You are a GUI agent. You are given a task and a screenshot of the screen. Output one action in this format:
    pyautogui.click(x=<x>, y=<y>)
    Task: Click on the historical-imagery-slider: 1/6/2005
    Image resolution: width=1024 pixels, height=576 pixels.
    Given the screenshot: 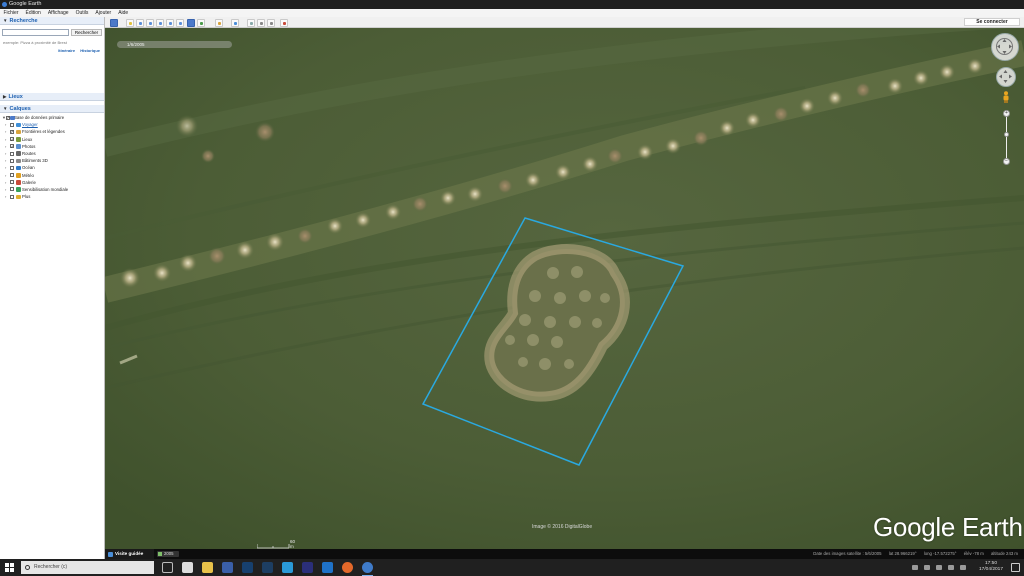 What is the action you would take?
    pyautogui.click(x=174, y=44)
    